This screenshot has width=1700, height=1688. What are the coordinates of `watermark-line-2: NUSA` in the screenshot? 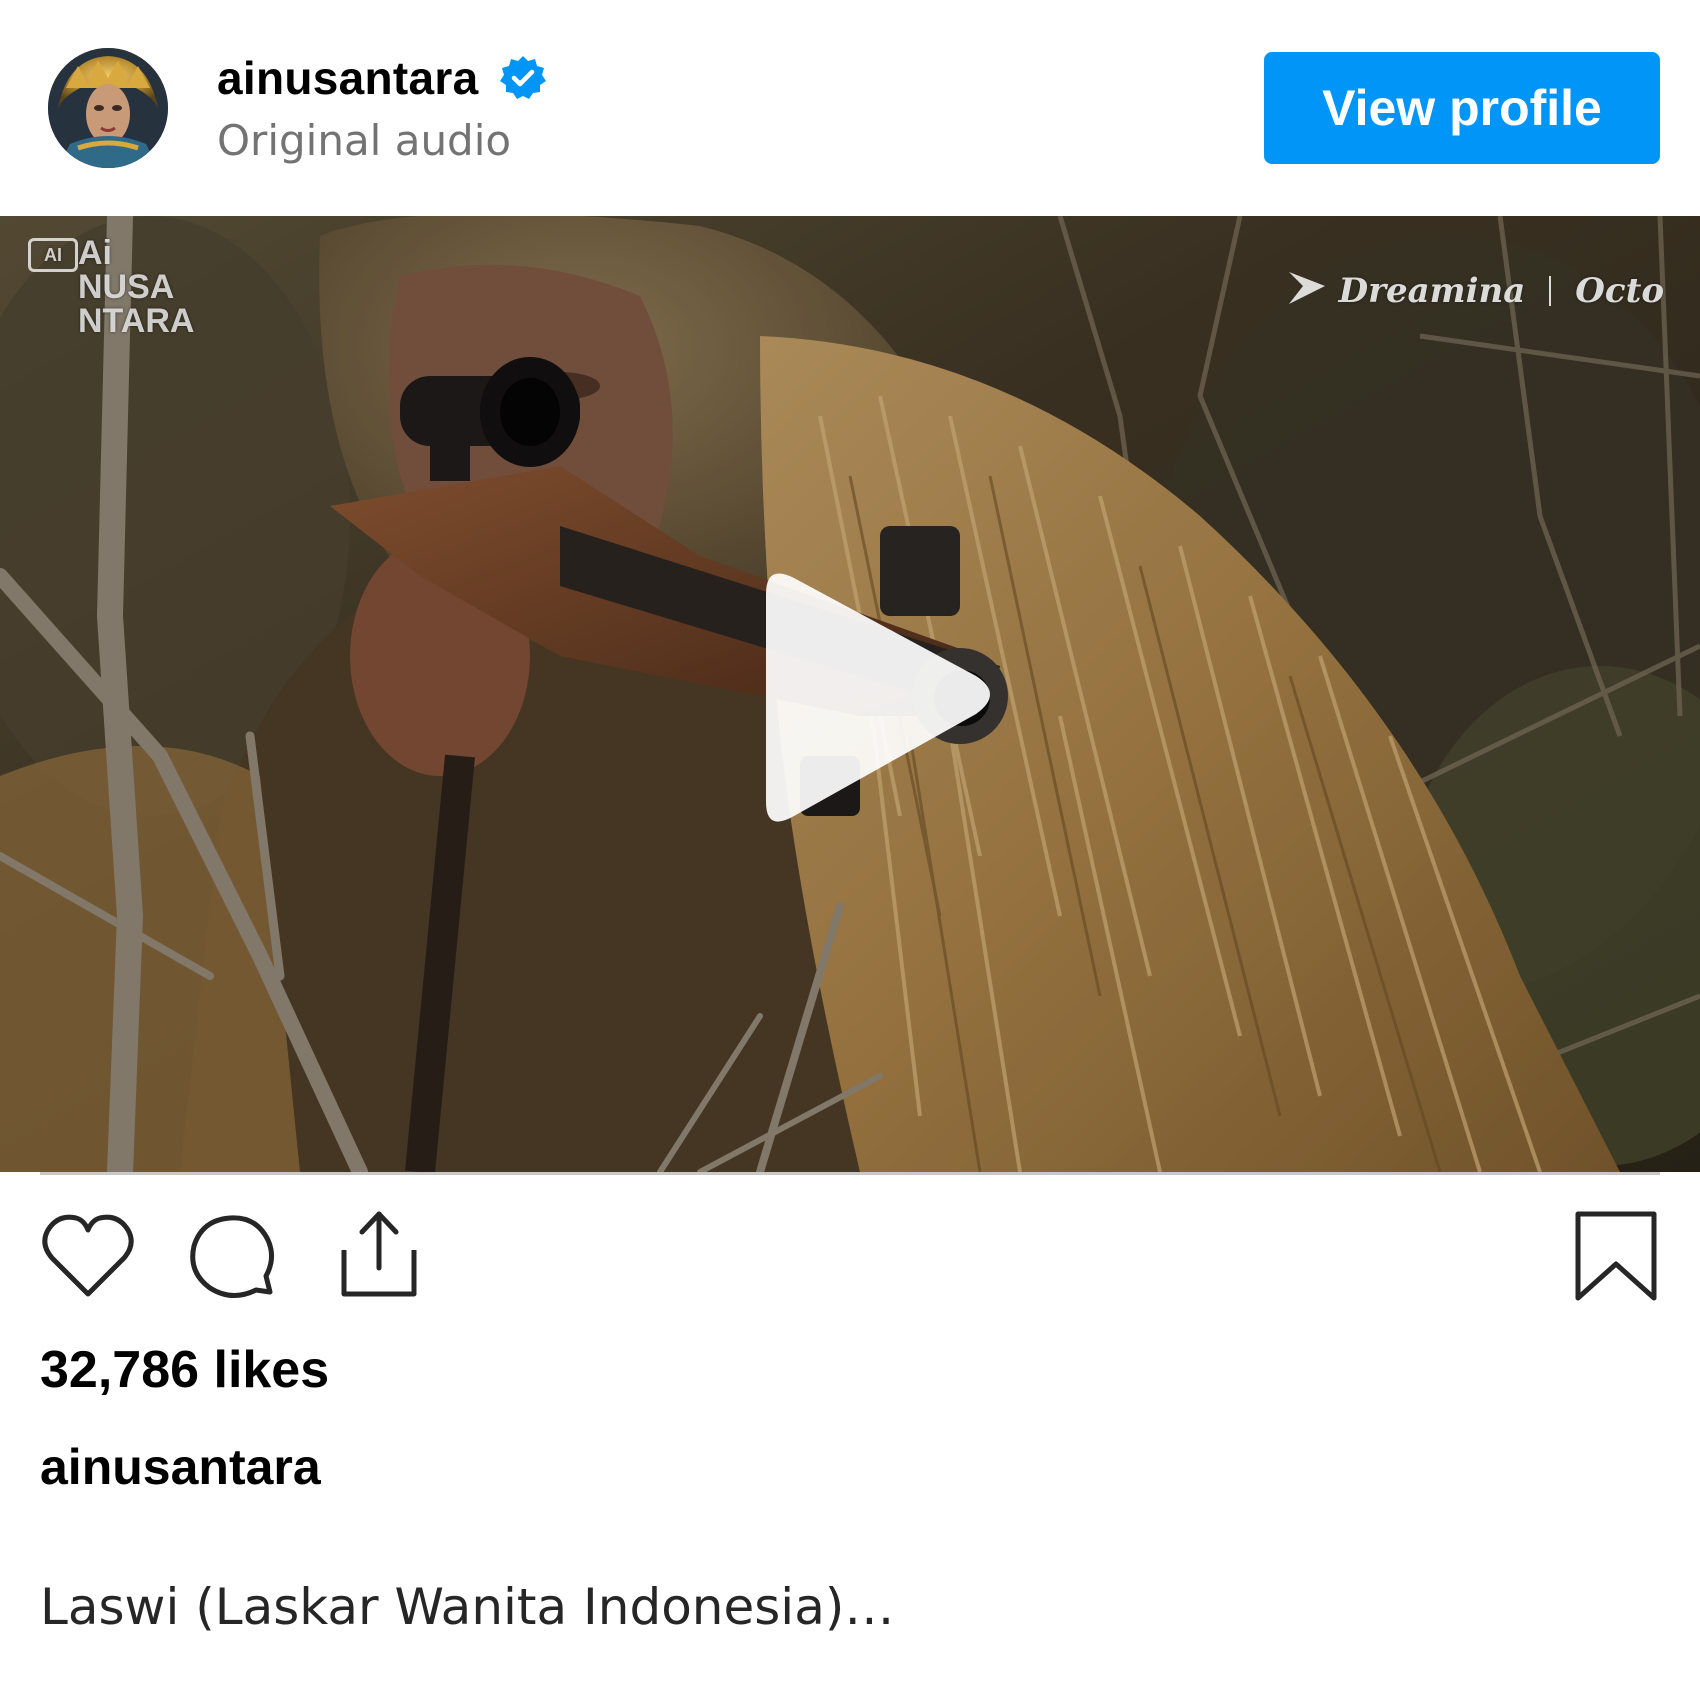 It's located at (126, 287).